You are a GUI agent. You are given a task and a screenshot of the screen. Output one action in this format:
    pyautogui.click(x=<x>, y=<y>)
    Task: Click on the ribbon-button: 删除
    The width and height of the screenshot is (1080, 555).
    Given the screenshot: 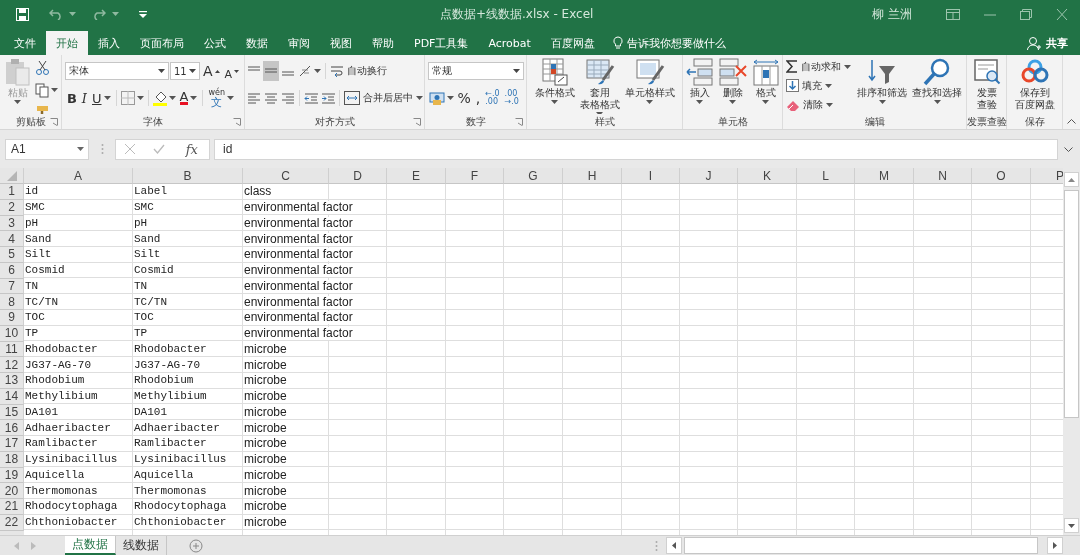 What is the action you would take?
    pyautogui.click(x=732, y=81)
    